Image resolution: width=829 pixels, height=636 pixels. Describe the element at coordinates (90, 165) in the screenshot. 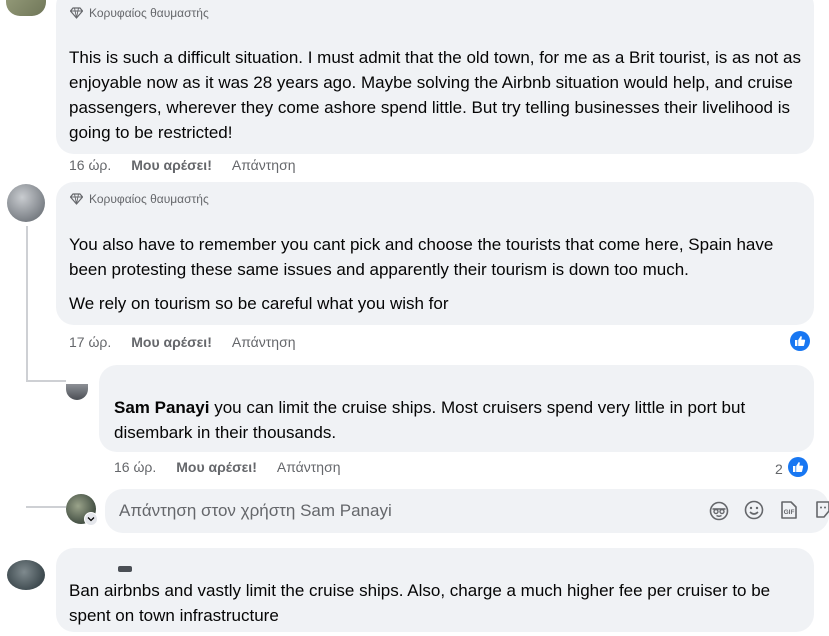

I see `comment-timestamp: 16 ώρ.` at that location.